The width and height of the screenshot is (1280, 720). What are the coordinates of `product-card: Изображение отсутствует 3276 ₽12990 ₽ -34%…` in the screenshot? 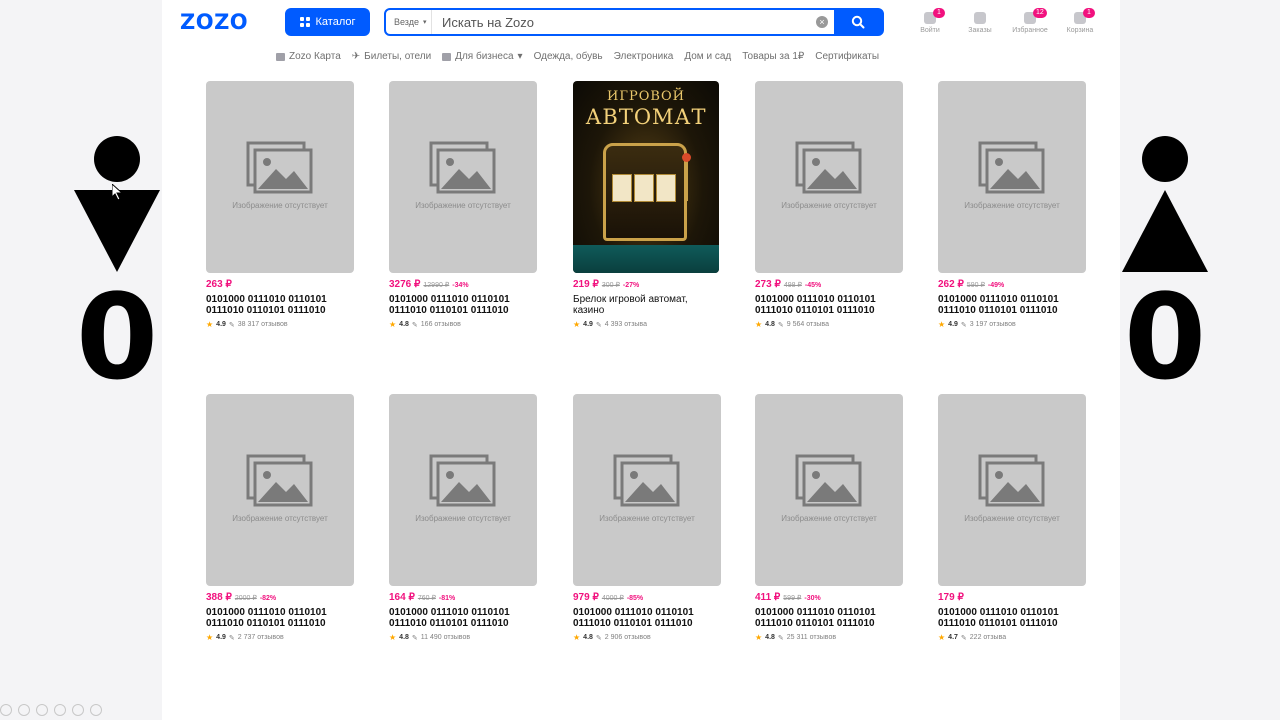 It's located at (463, 205).